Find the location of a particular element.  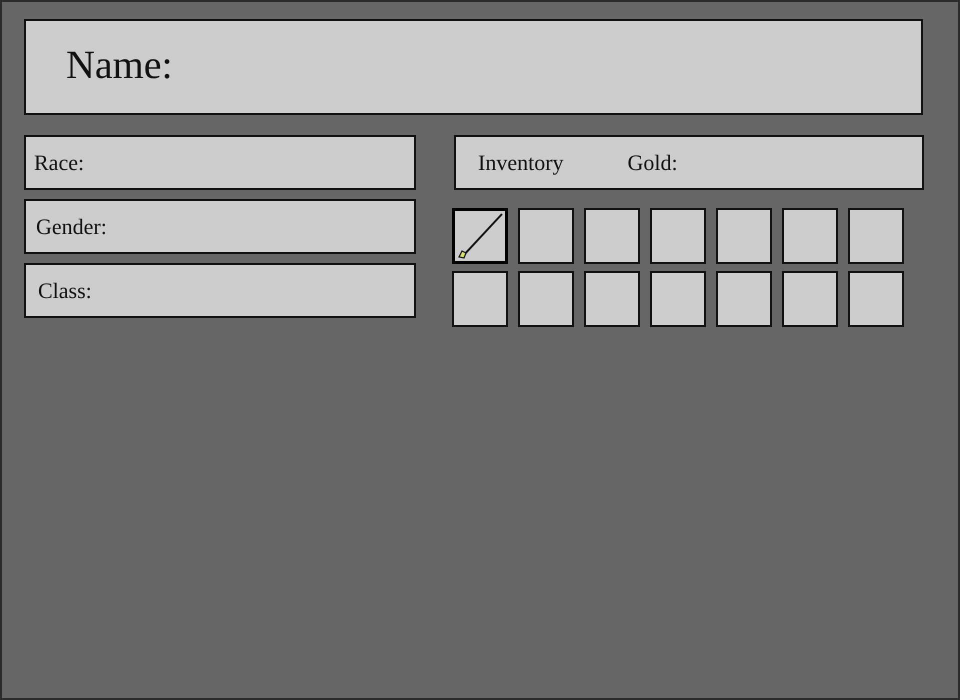

name-label: Name: is located at coordinates (119, 65).